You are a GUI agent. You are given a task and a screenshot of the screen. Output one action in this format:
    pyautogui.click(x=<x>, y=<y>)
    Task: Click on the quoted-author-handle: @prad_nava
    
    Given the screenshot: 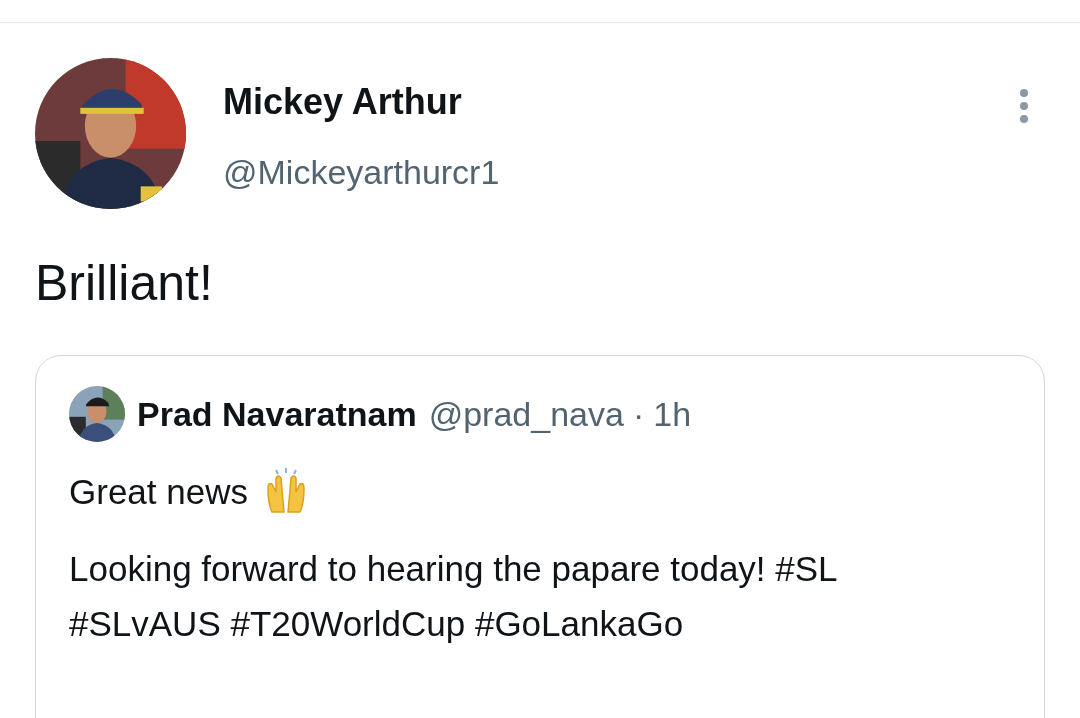 What is the action you would take?
    pyautogui.click(x=526, y=414)
    